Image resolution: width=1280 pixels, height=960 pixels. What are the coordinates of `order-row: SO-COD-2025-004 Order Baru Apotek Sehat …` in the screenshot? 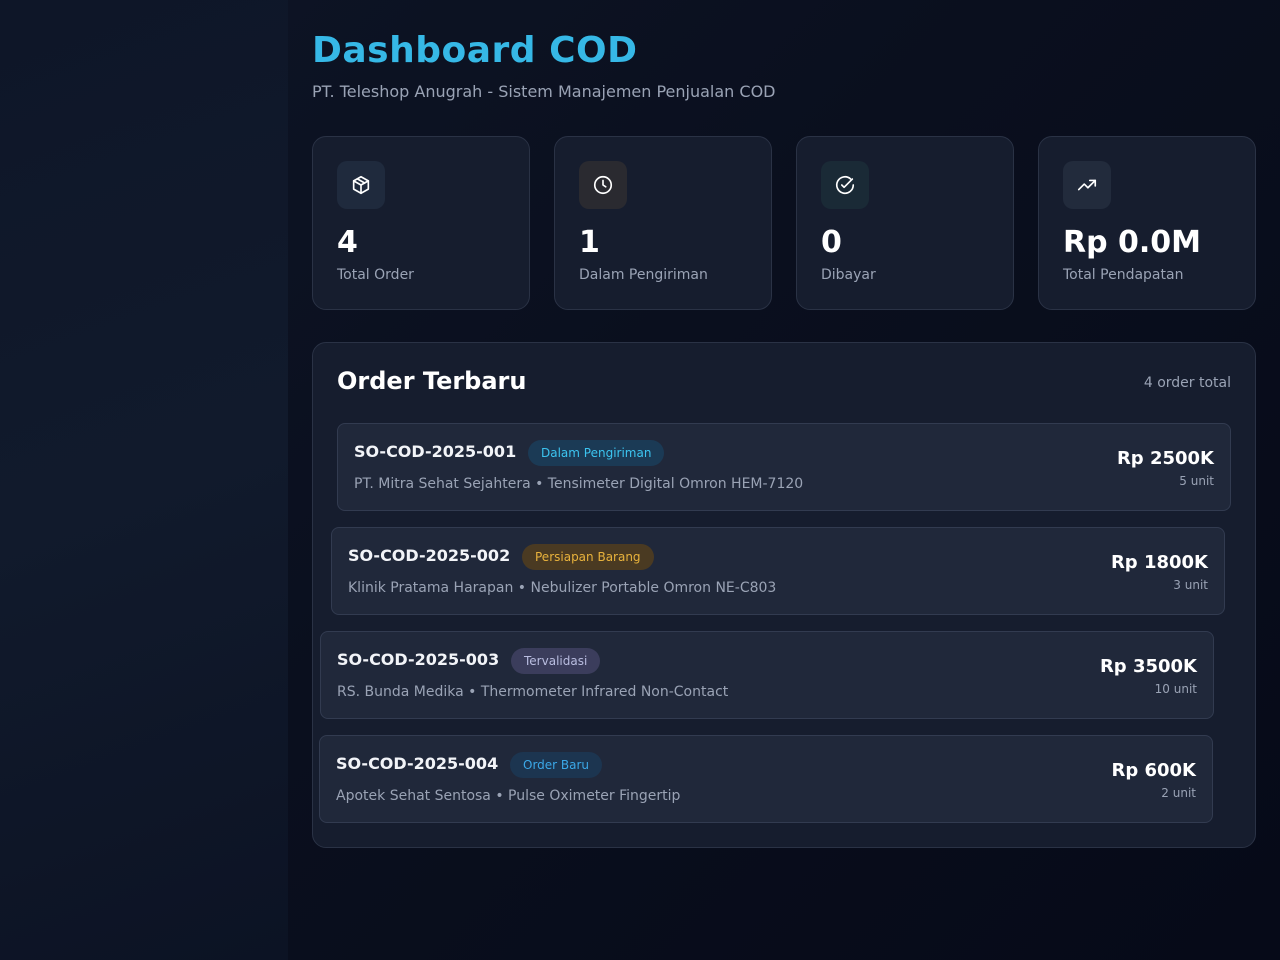 It's located at (766, 779).